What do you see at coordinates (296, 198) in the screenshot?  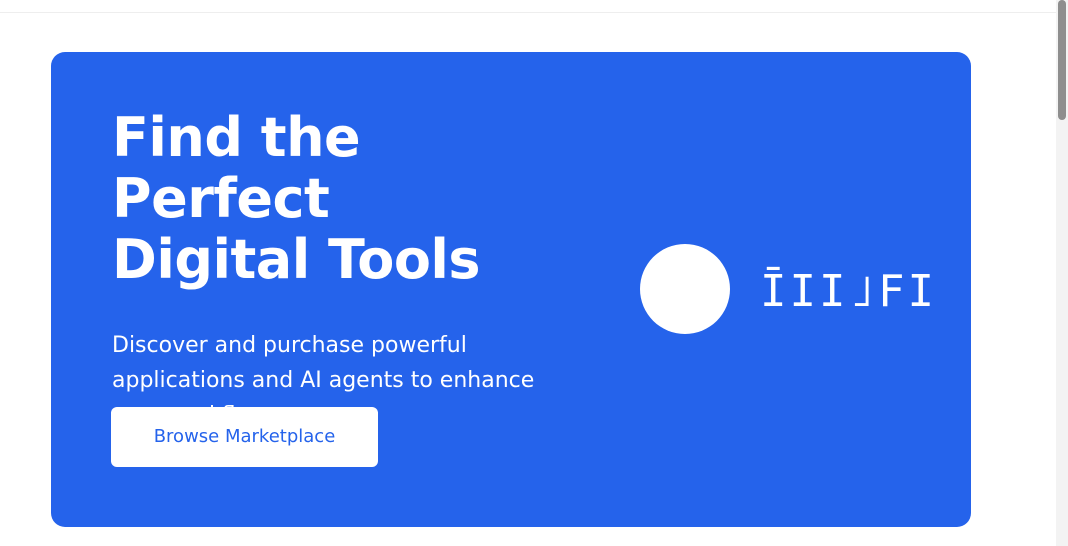 I see `hero-title: Find the Perfect Digital Tools` at bounding box center [296, 198].